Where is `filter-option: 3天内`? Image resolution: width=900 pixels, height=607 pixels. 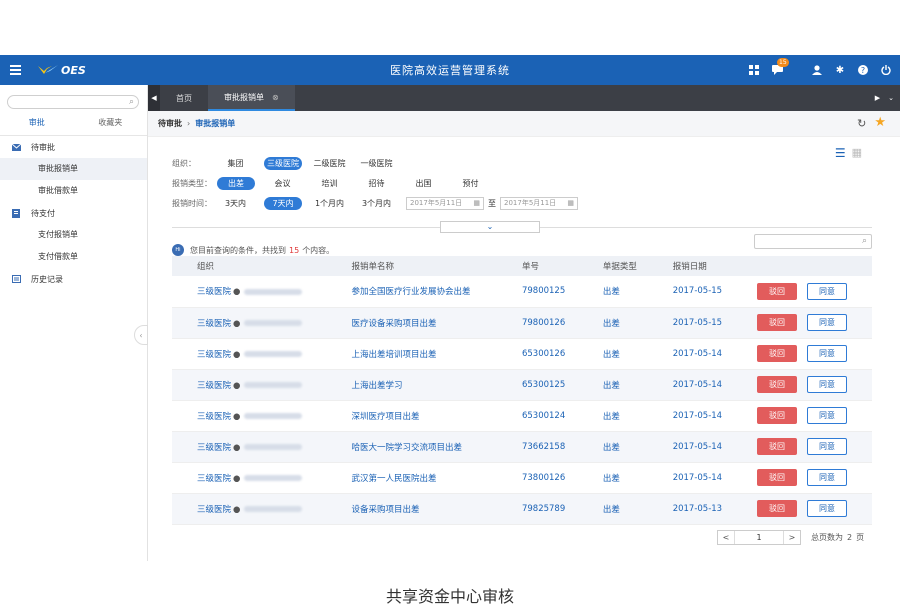
filter-option: 3天内 is located at coordinates (235, 203).